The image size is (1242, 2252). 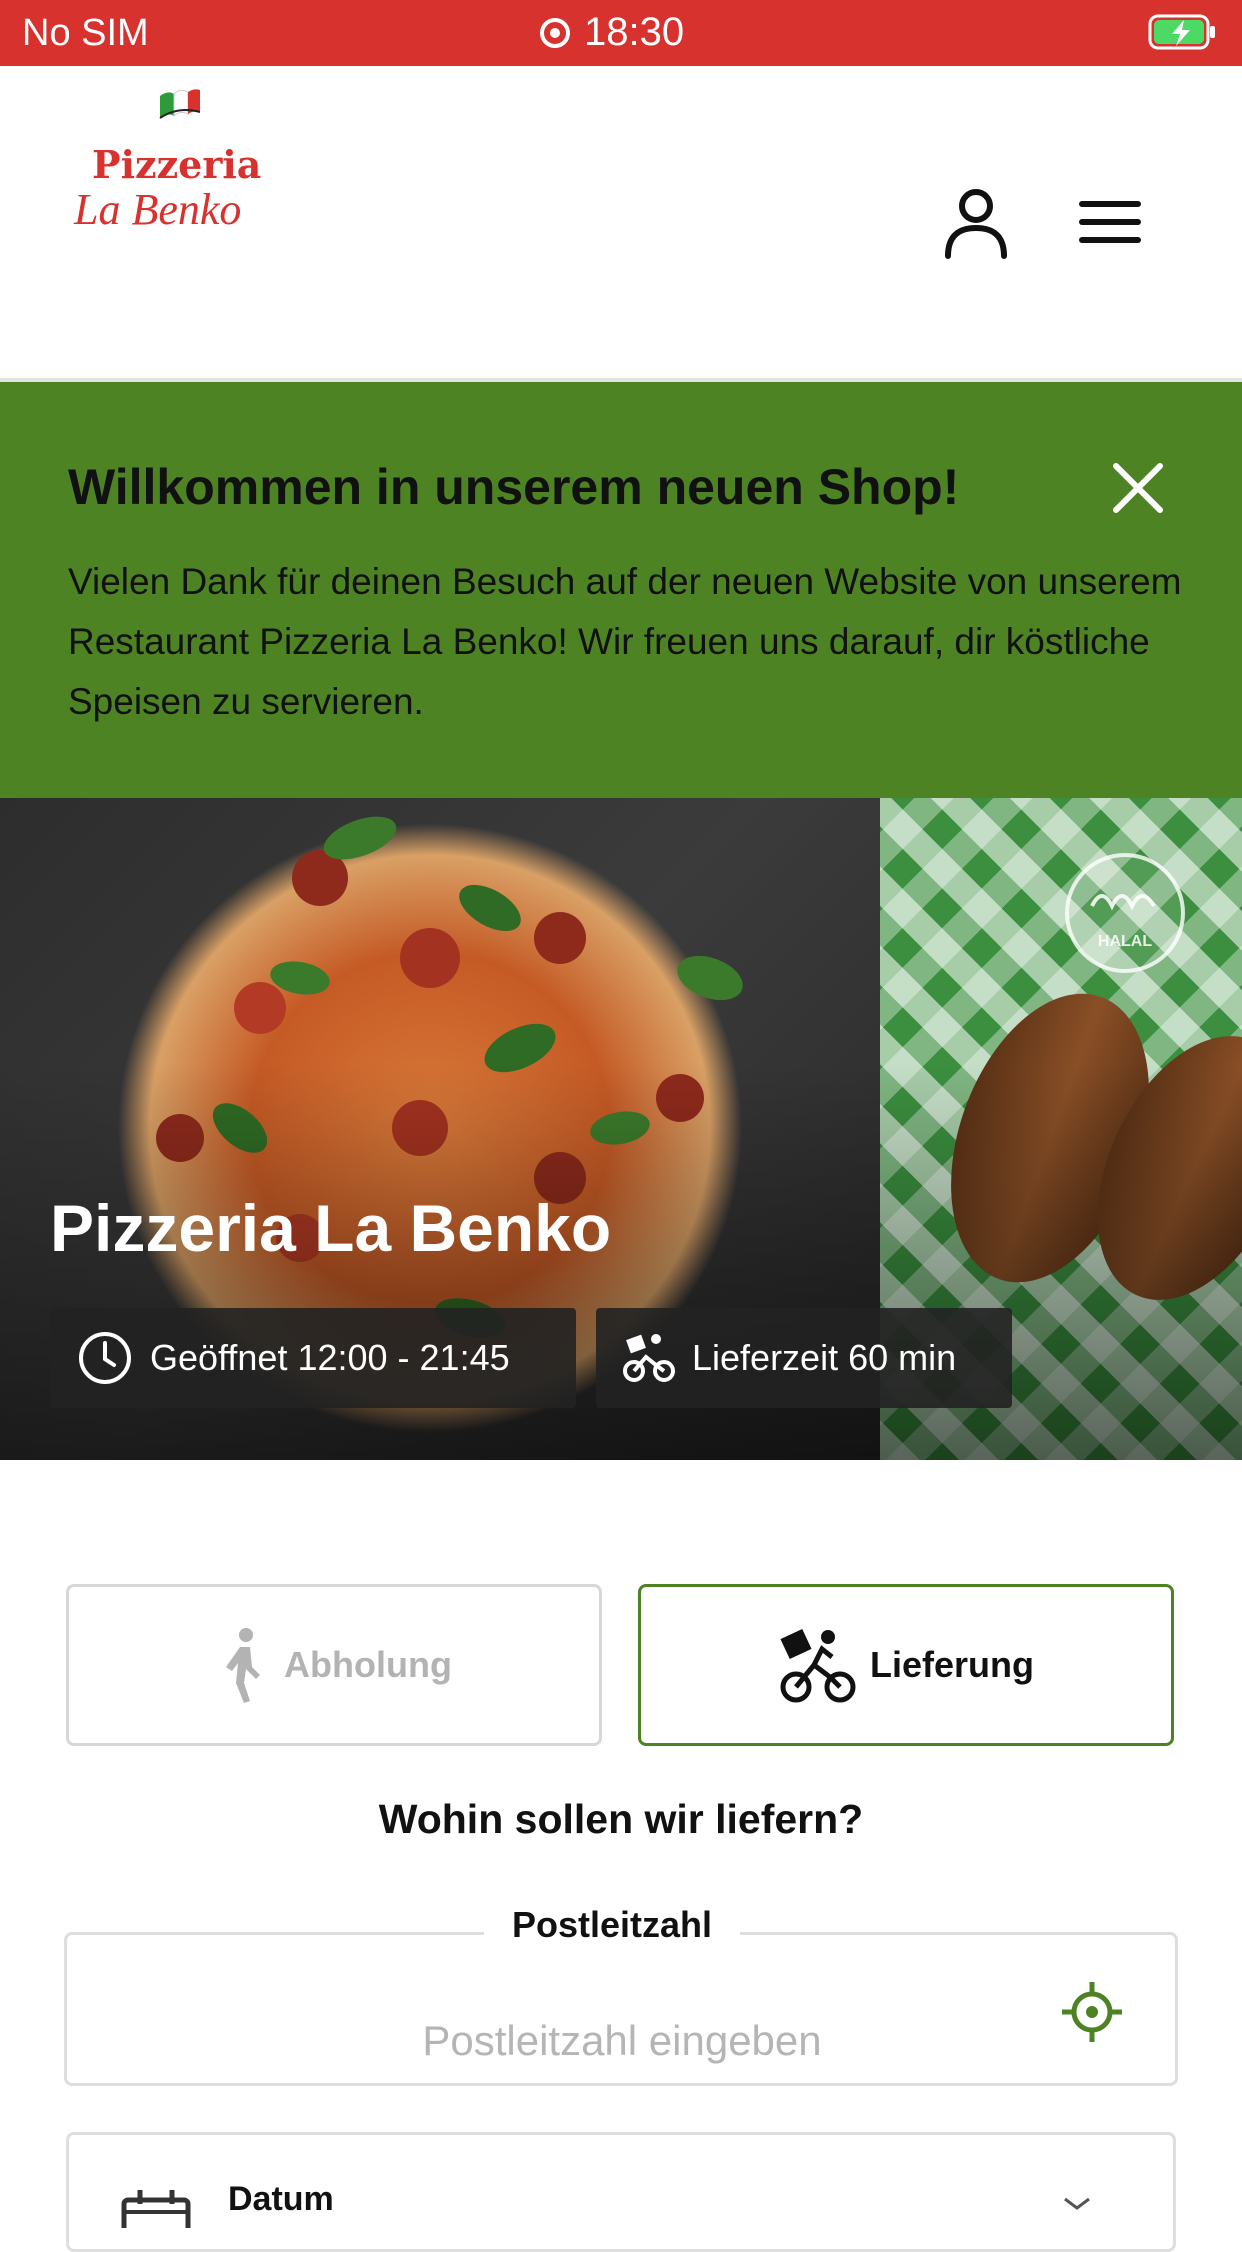 What do you see at coordinates (514, 487) in the screenshot?
I see `banner-title: Willkommen in unserem neuen Shop!` at bounding box center [514, 487].